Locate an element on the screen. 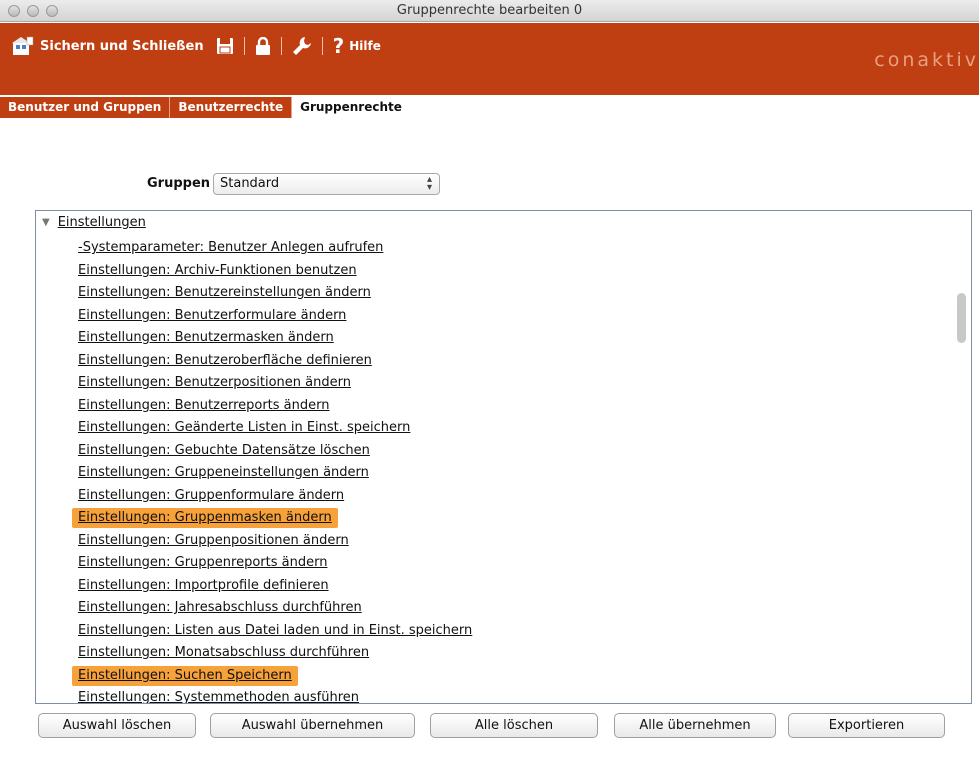 The image size is (979, 758). tree-parent-einstellungen: ▼ Einstellungen is located at coordinates (94, 222).